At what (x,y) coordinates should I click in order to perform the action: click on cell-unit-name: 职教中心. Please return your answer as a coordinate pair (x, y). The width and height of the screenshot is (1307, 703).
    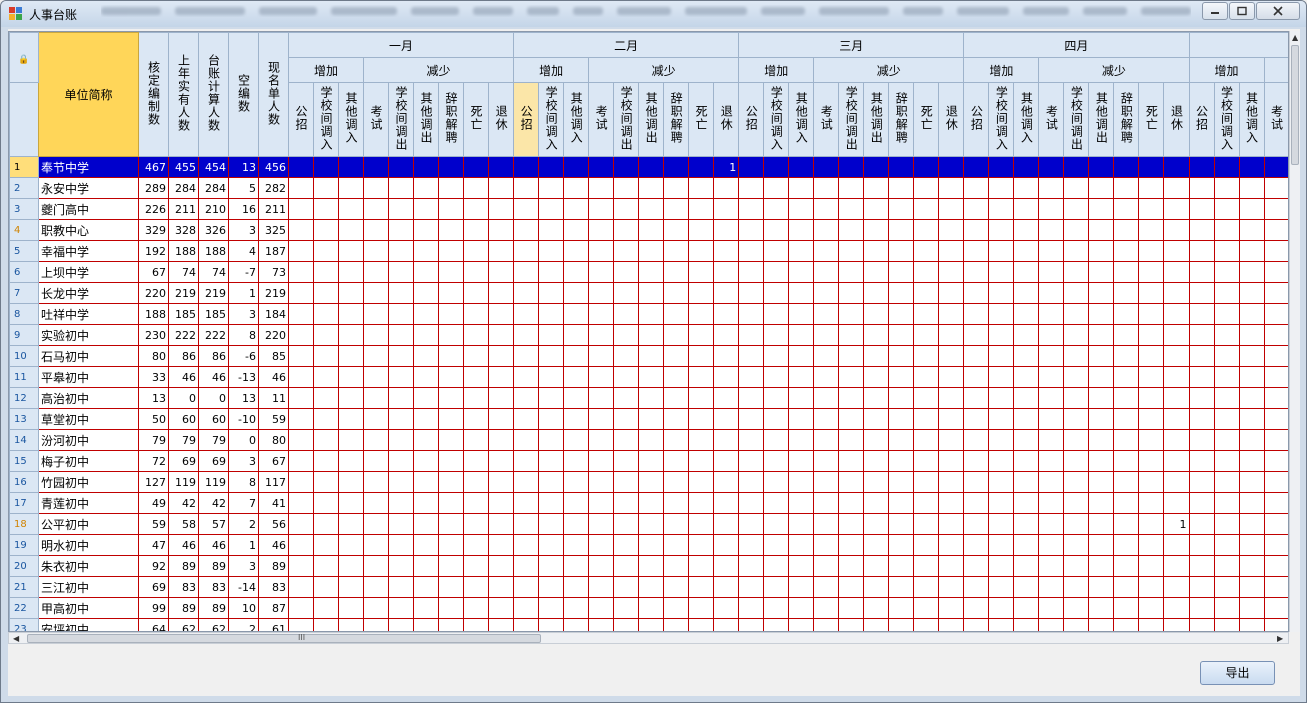
    Looking at the image, I should click on (88, 230).